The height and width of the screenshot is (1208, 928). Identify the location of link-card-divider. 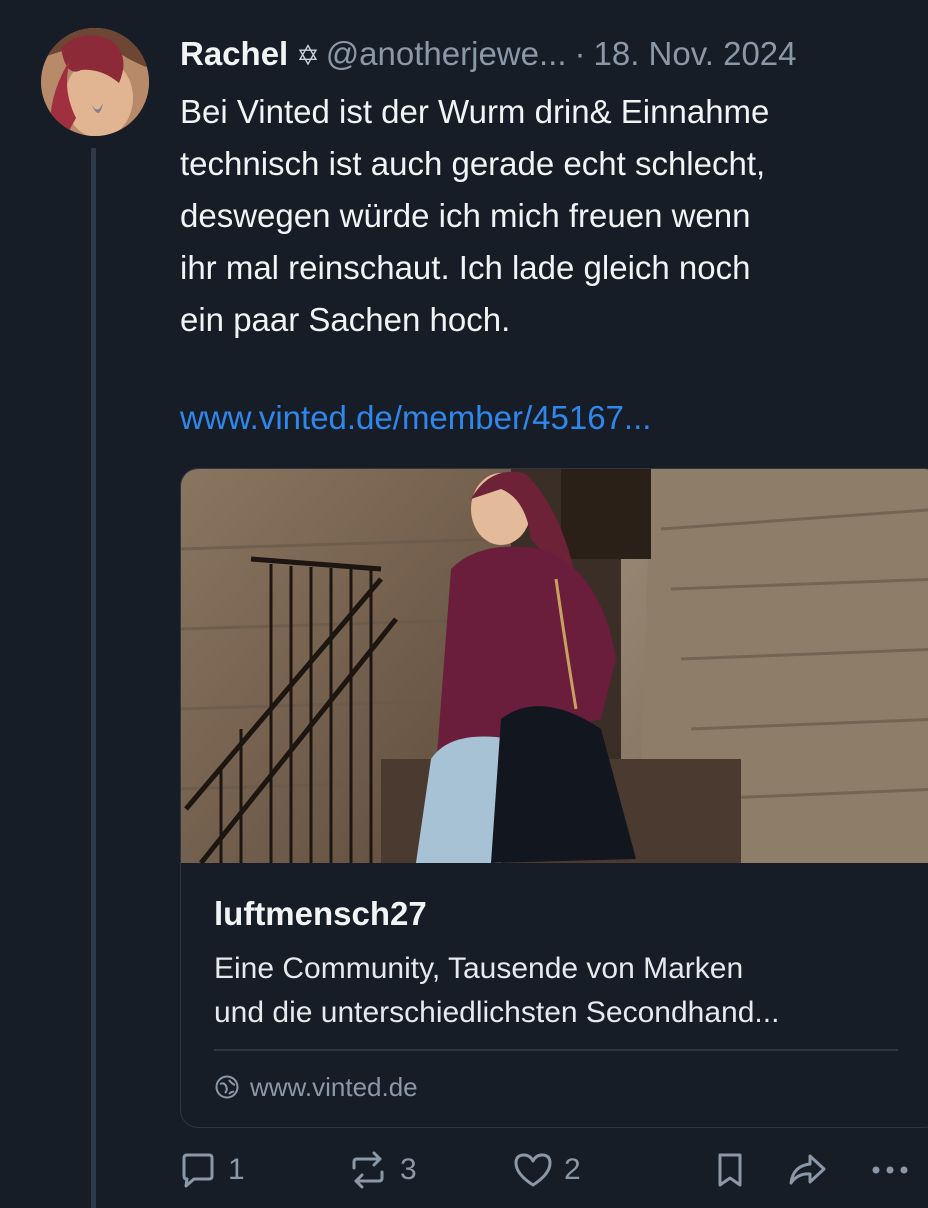
(556, 1050).